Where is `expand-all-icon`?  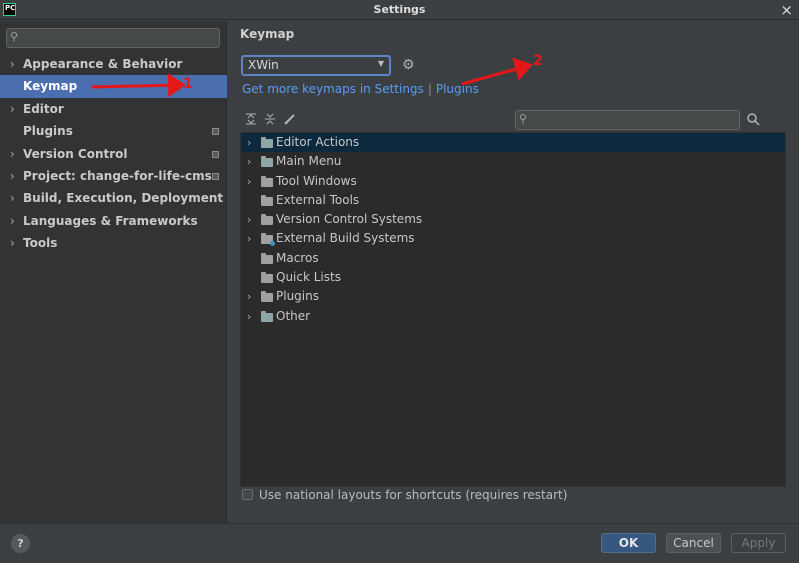
expand-all-icon is located at coordinates (252, 120).